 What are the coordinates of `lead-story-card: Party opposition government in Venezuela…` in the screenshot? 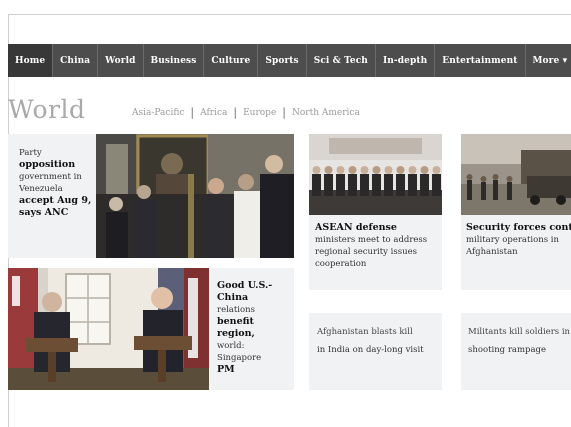 It's located at (151, 196).